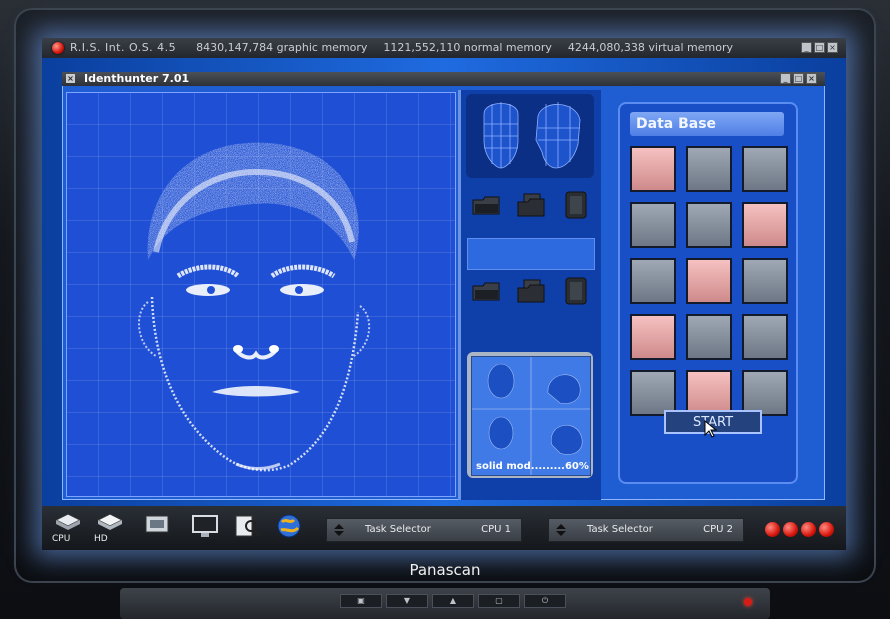  I want to click on model-viewports: solid mod.........60%, so click(531, 416).